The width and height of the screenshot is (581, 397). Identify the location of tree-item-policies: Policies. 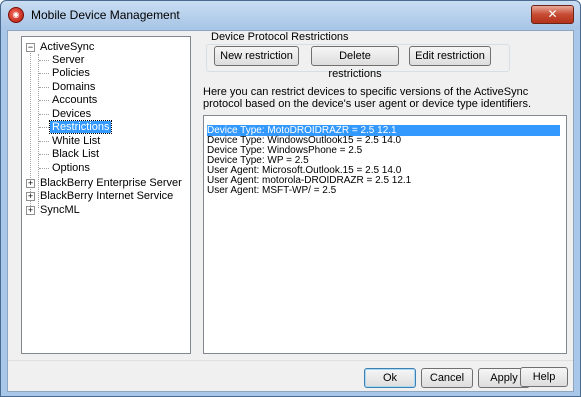
(71, 73).